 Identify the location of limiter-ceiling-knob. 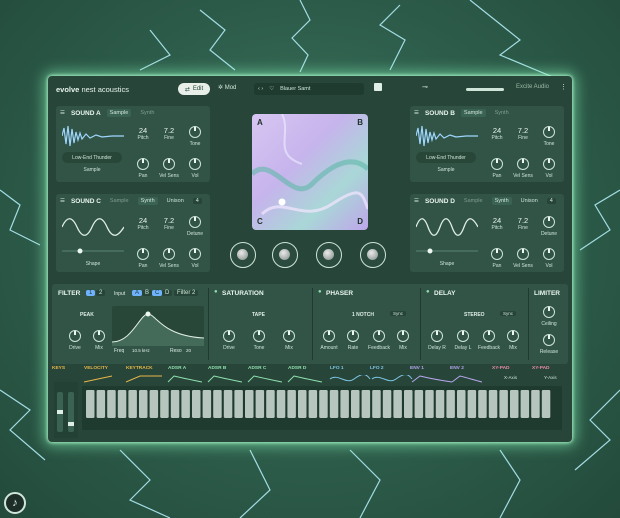
(549, 312).